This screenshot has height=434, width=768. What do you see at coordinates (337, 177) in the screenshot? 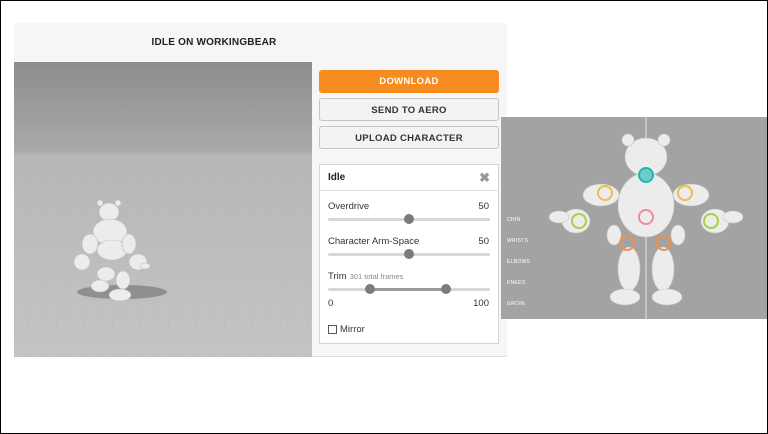
I see `animation-name: Idle` at bounding box center [337, 177].